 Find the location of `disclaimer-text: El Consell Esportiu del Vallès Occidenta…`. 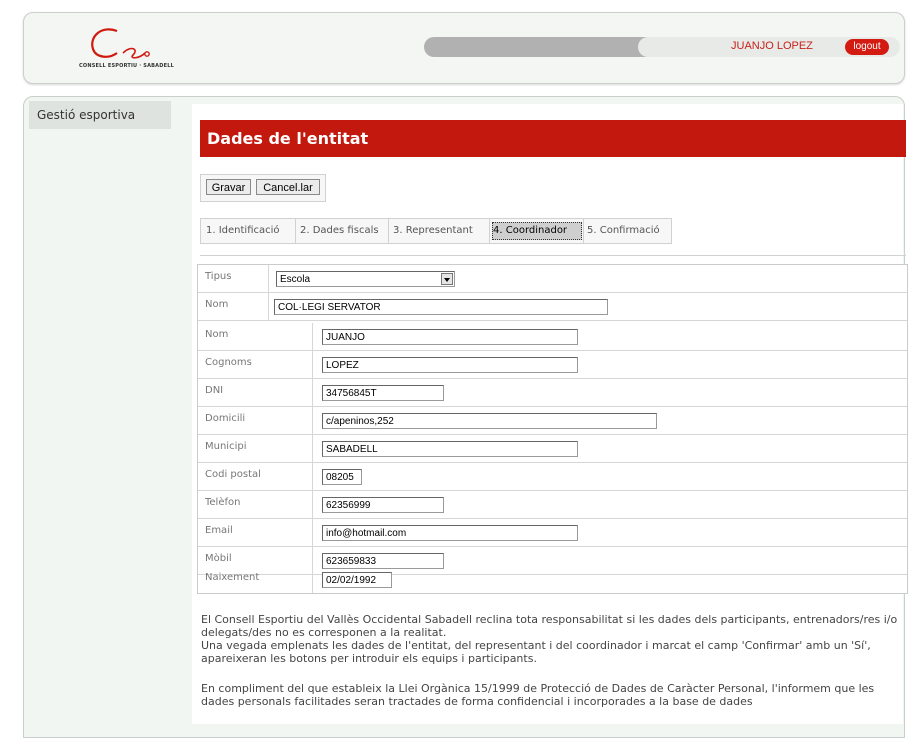

disclaimer-text: El Consell Esportiu del Vallès Occidenta… is located at coordinates (549, 626).